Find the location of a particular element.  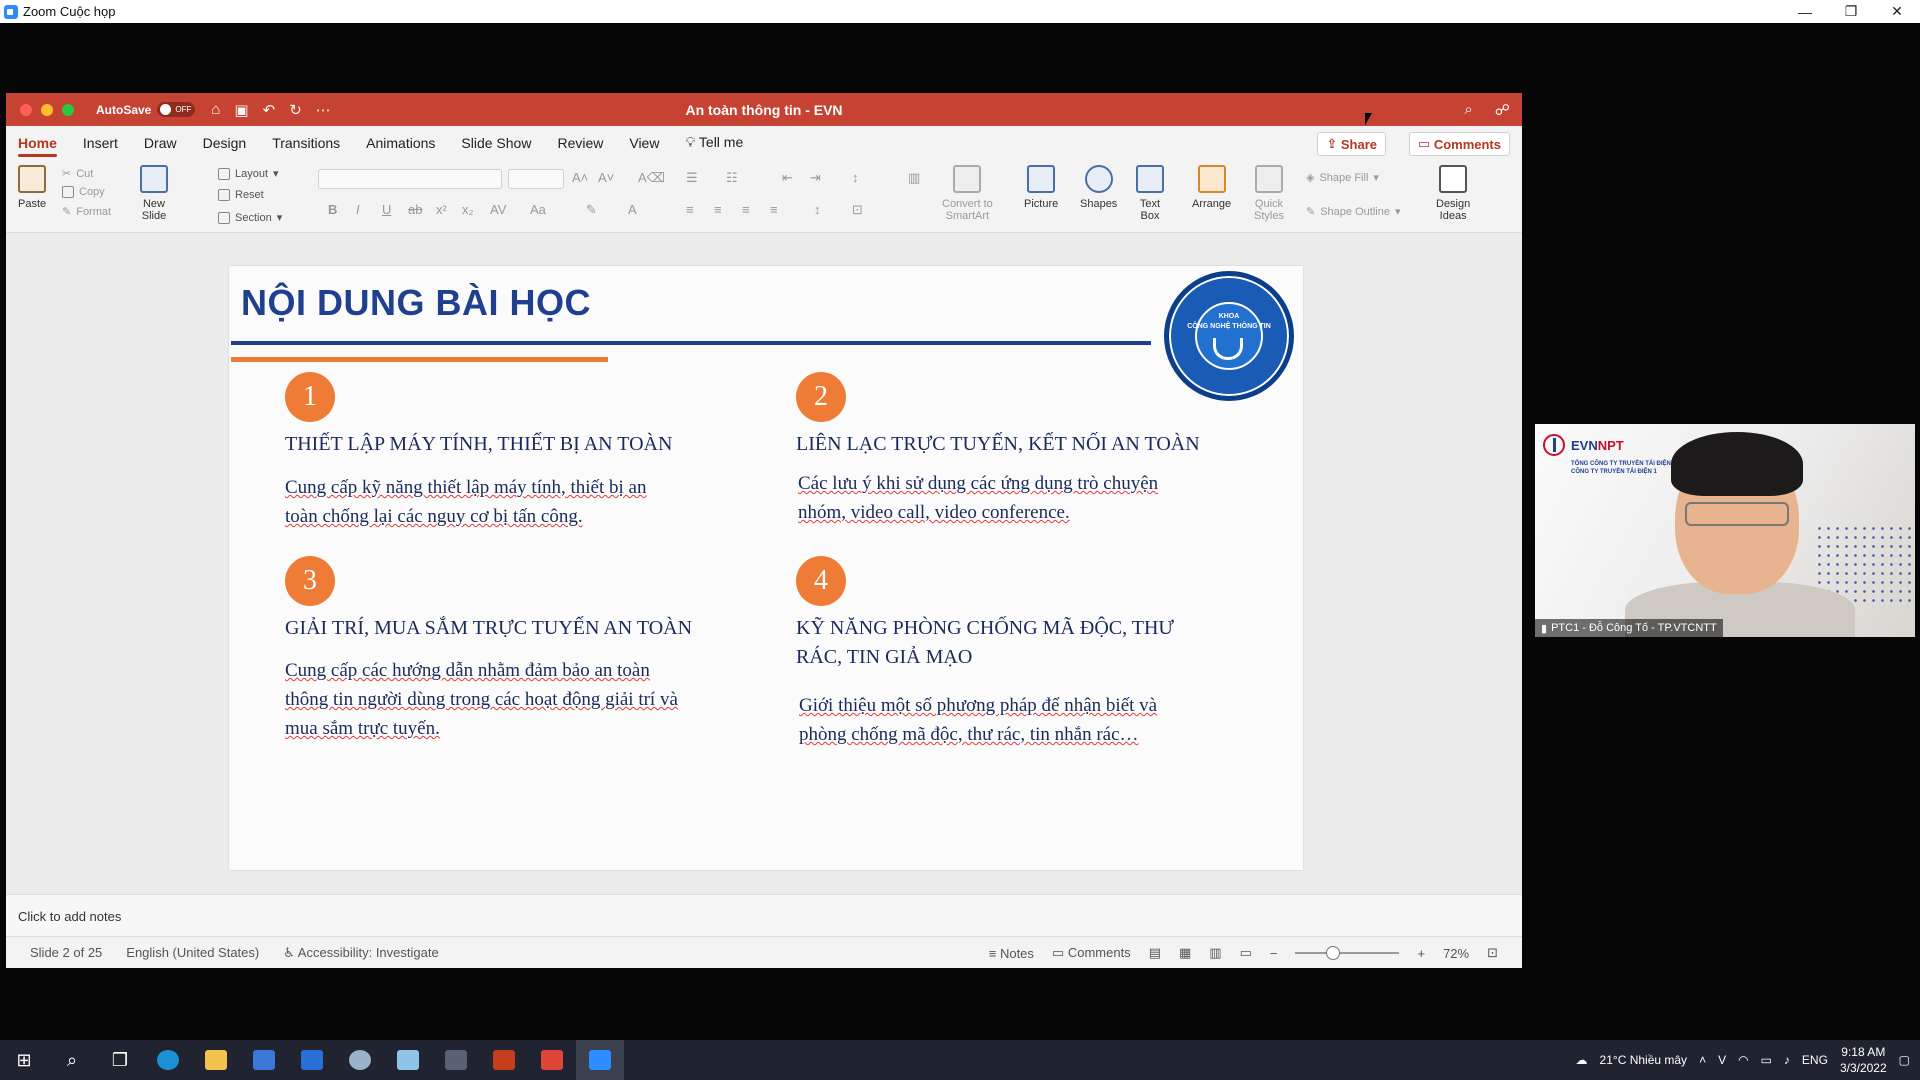

minimize-traffic-light is located at coordinates (47, 109).